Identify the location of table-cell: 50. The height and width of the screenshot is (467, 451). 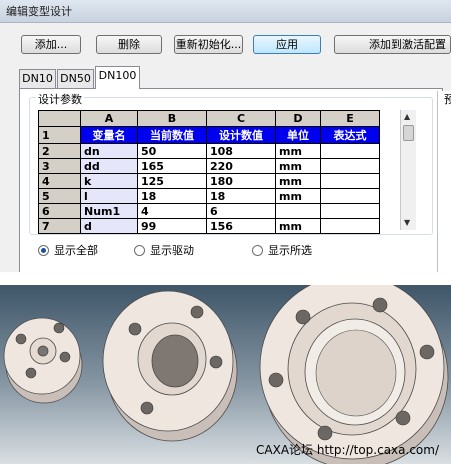
(172, 151).